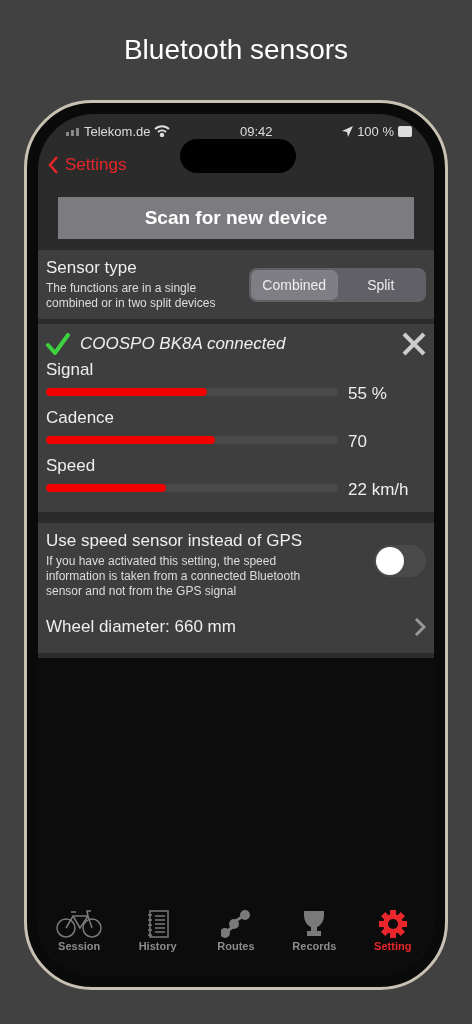  Describe the element at coordinates (358, 442) in the screenshot. I see `metric-reading: 70` at that location.